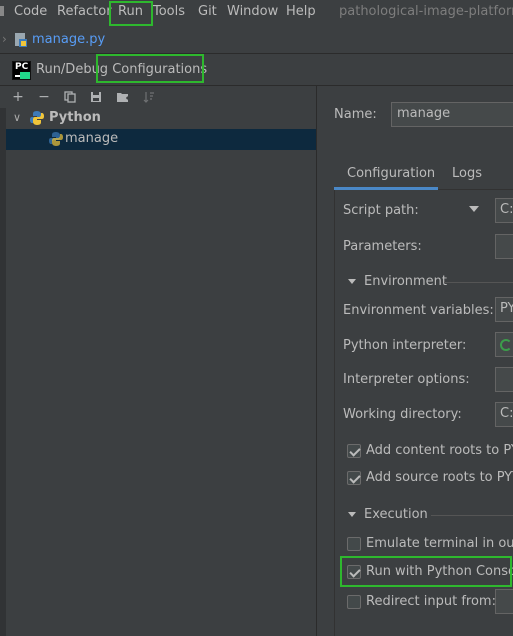 This screenshot has height=636, width=513. I want to click on emulate-terminal-label: Emulate terminal in outpu, so click(439, 543).